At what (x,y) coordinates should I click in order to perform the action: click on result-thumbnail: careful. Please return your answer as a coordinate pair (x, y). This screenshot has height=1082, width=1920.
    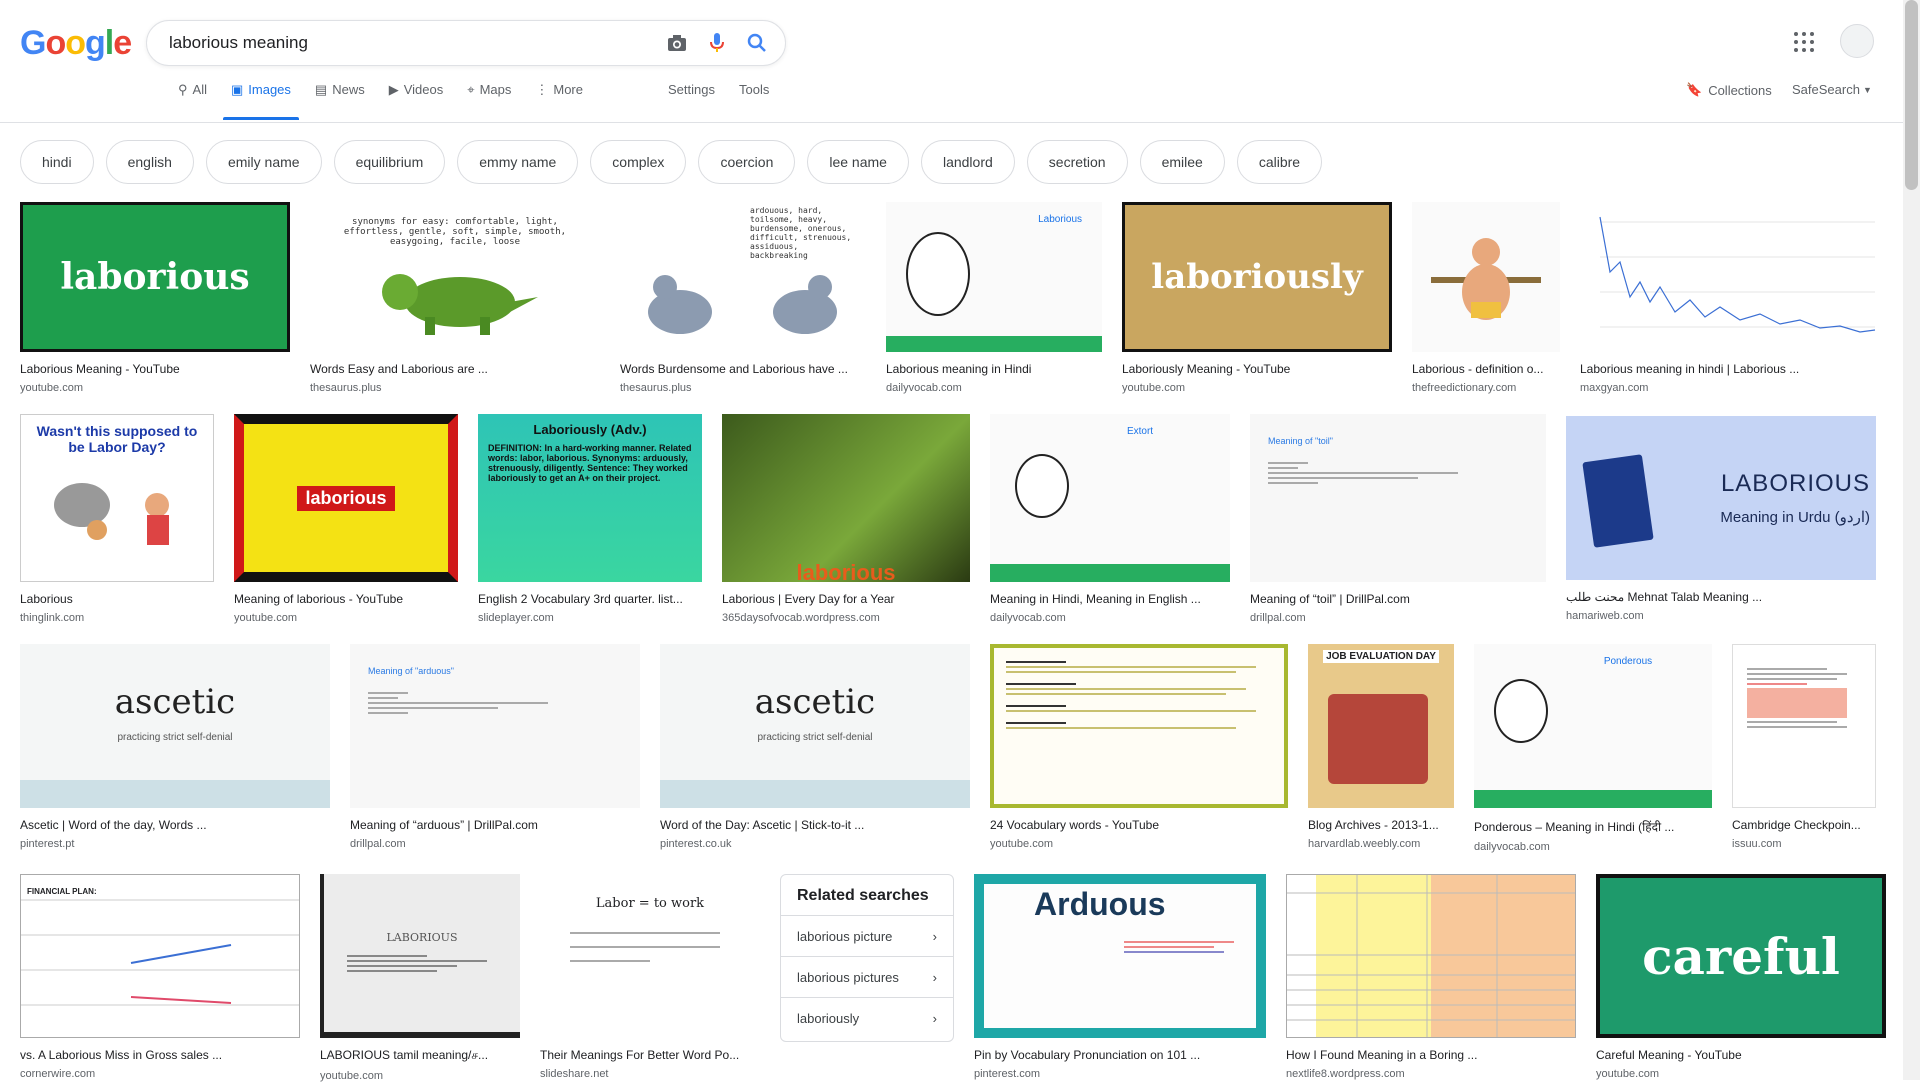
    Looking at the image, I should click on (1741, 956).